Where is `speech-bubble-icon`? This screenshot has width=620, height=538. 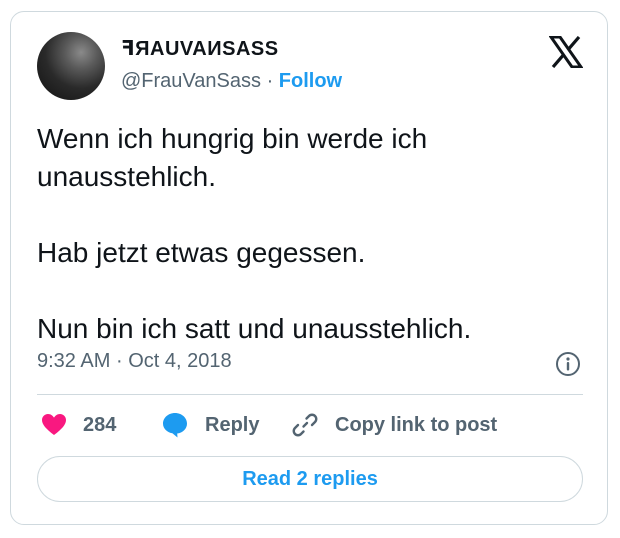
speech-bubble-icon is located at coordinates (175, 425).